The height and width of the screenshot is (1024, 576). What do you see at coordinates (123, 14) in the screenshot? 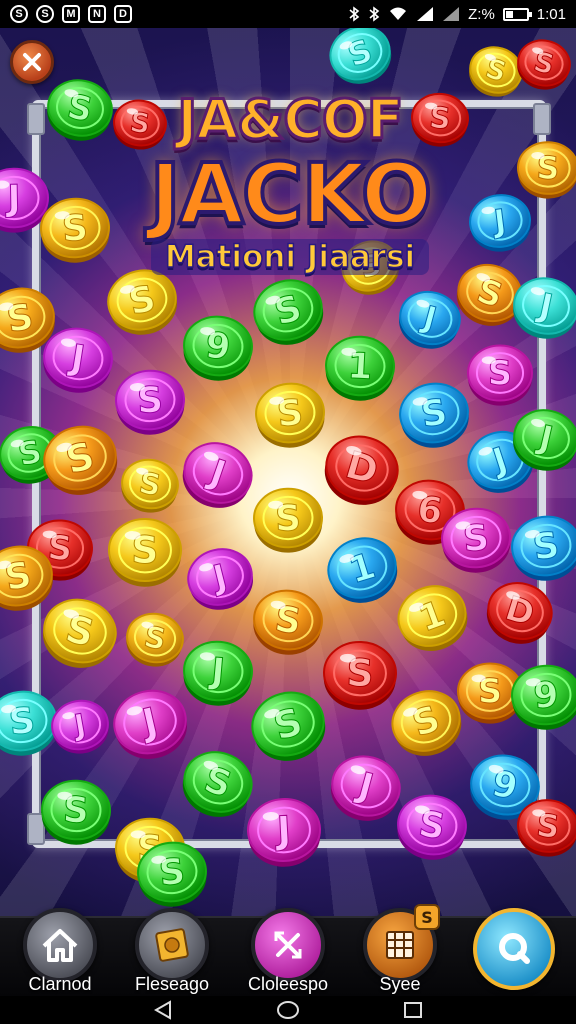
I see `notification-icon-5: D` at bounding box center [123, 14].